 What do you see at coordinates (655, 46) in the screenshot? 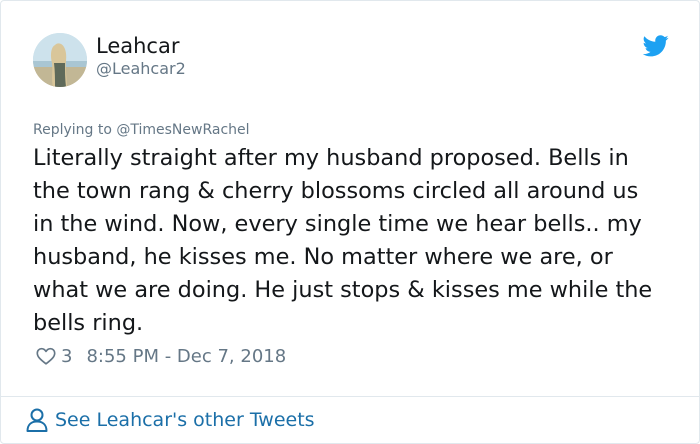
I see `twitter-bird-icon` at bounding box center [655, 46].